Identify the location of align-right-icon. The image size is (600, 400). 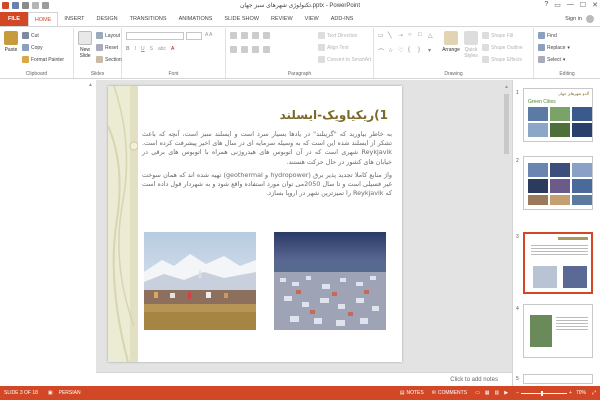
(255, 49).